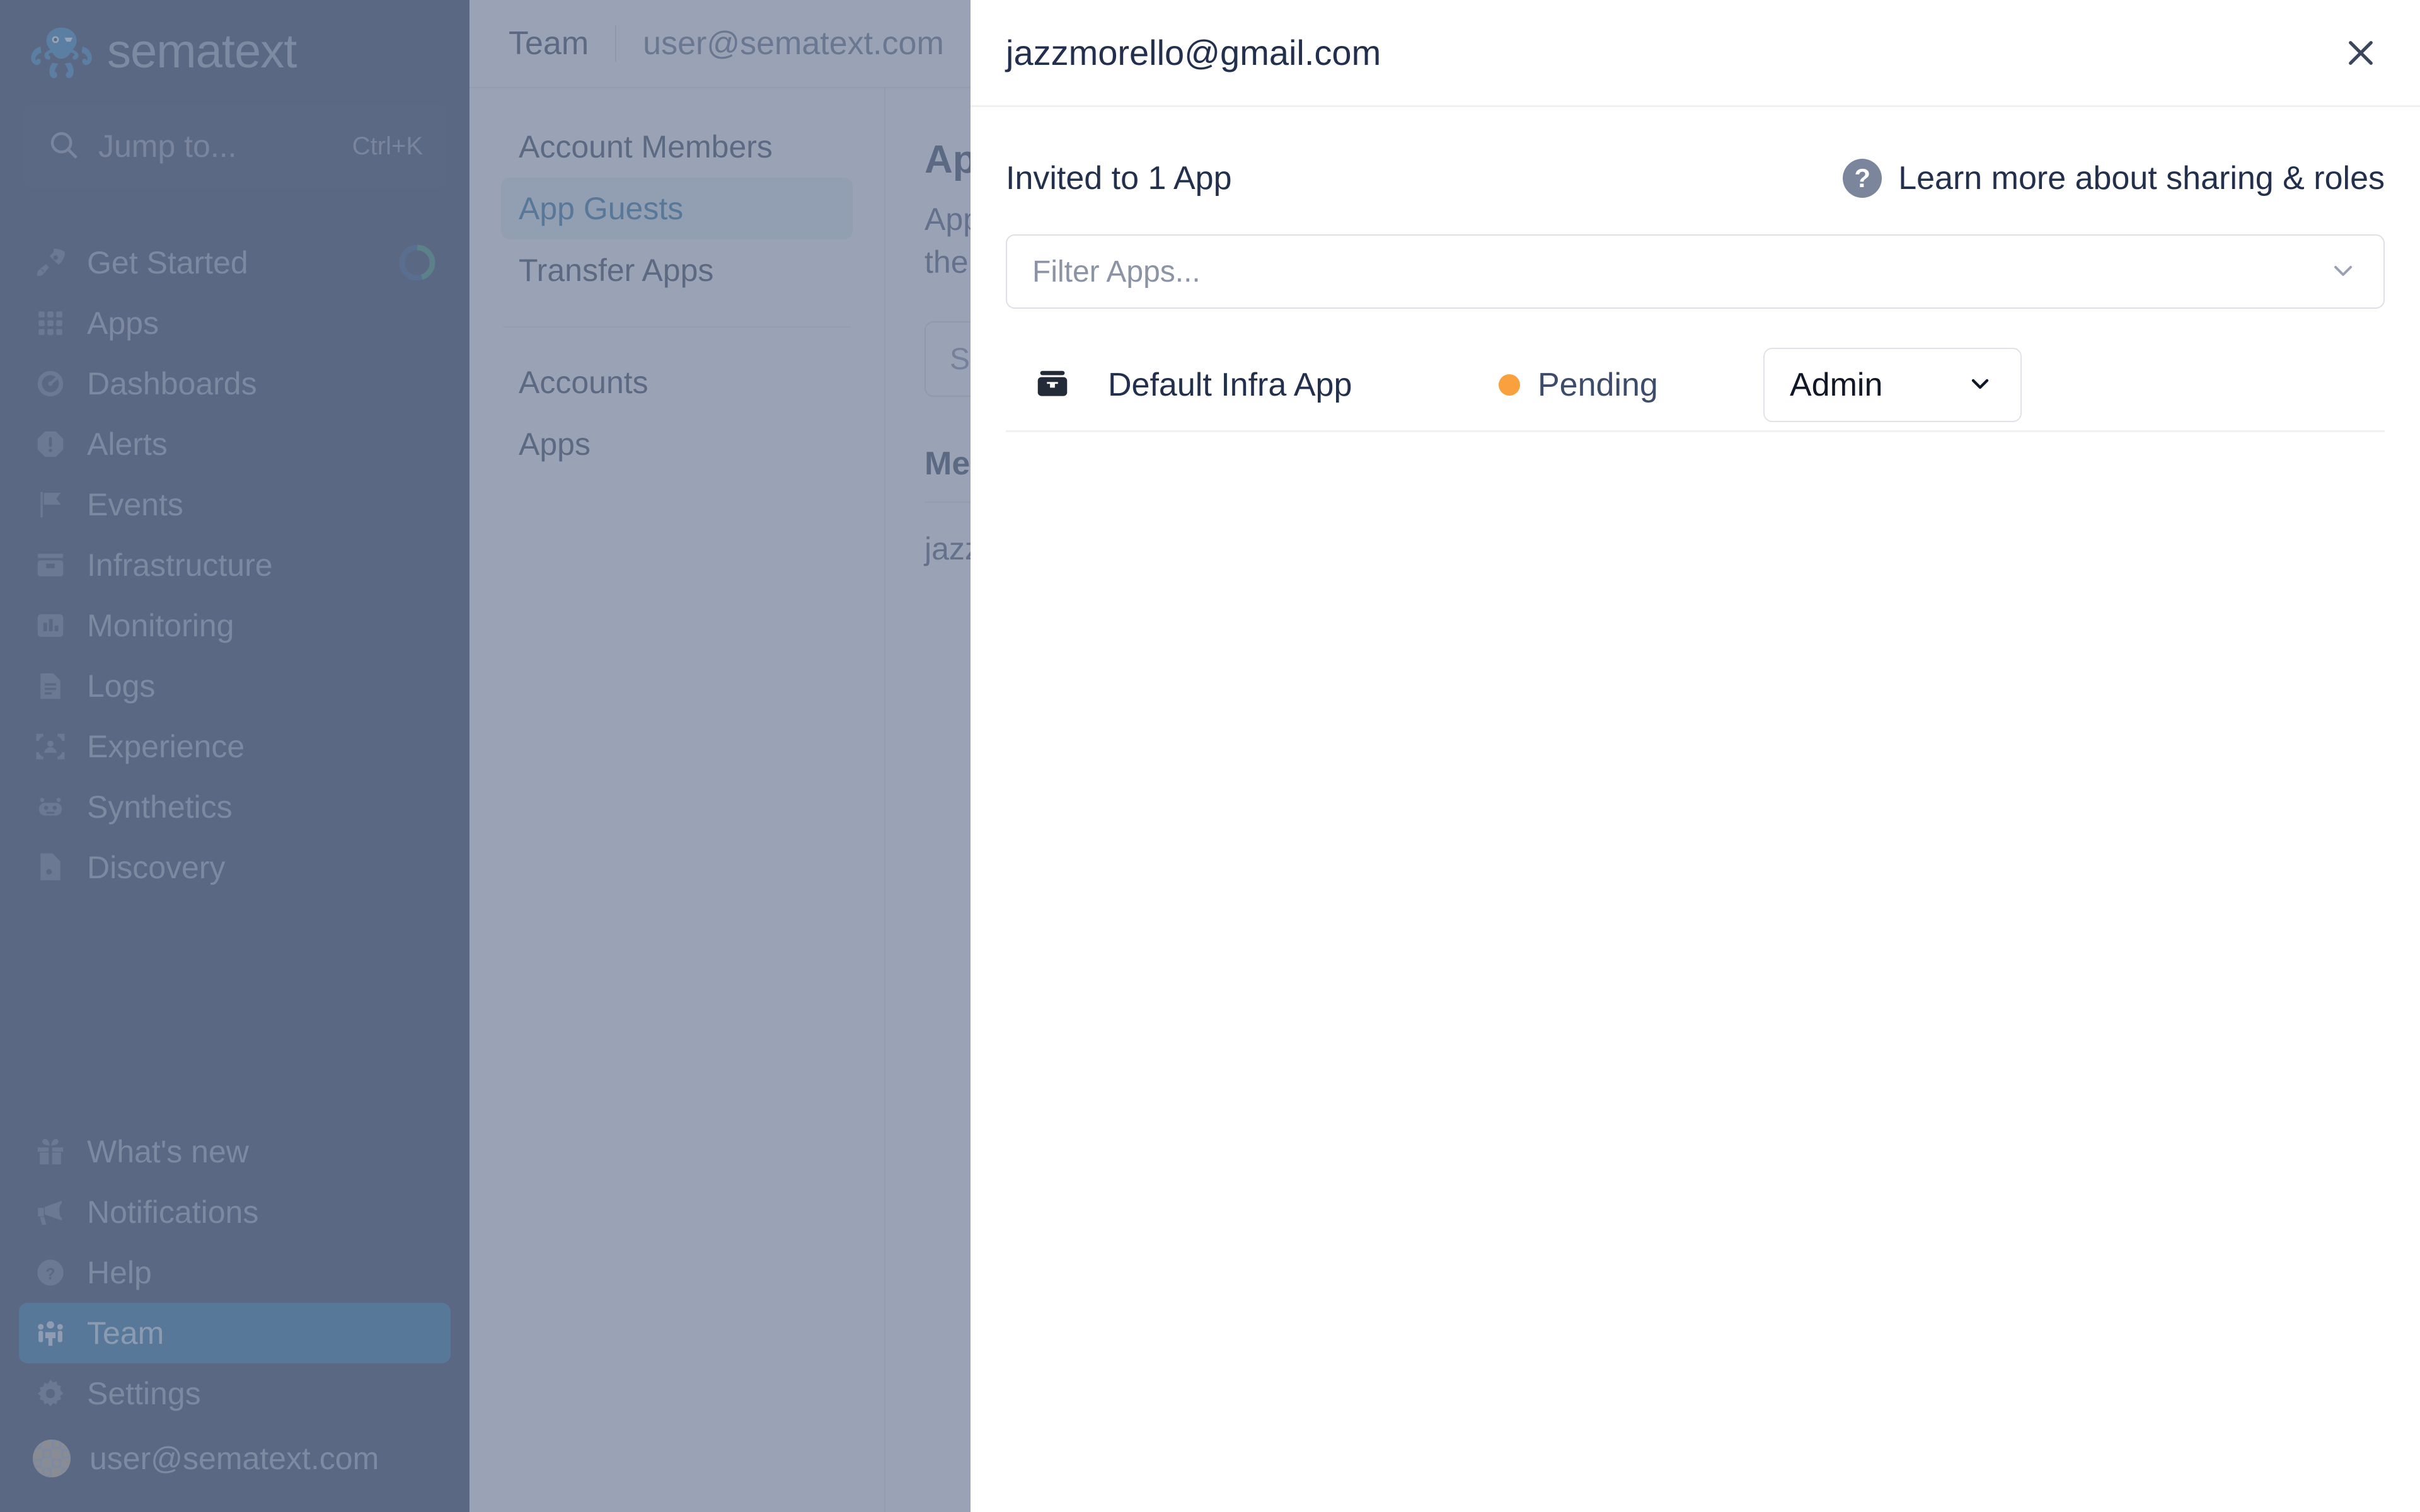 Image resolution: width=2420 pixels, height=1512 pixels. Describe the element at coordinates (1598, 384) in the screenshot. I see `status-label: Pending` at that location.